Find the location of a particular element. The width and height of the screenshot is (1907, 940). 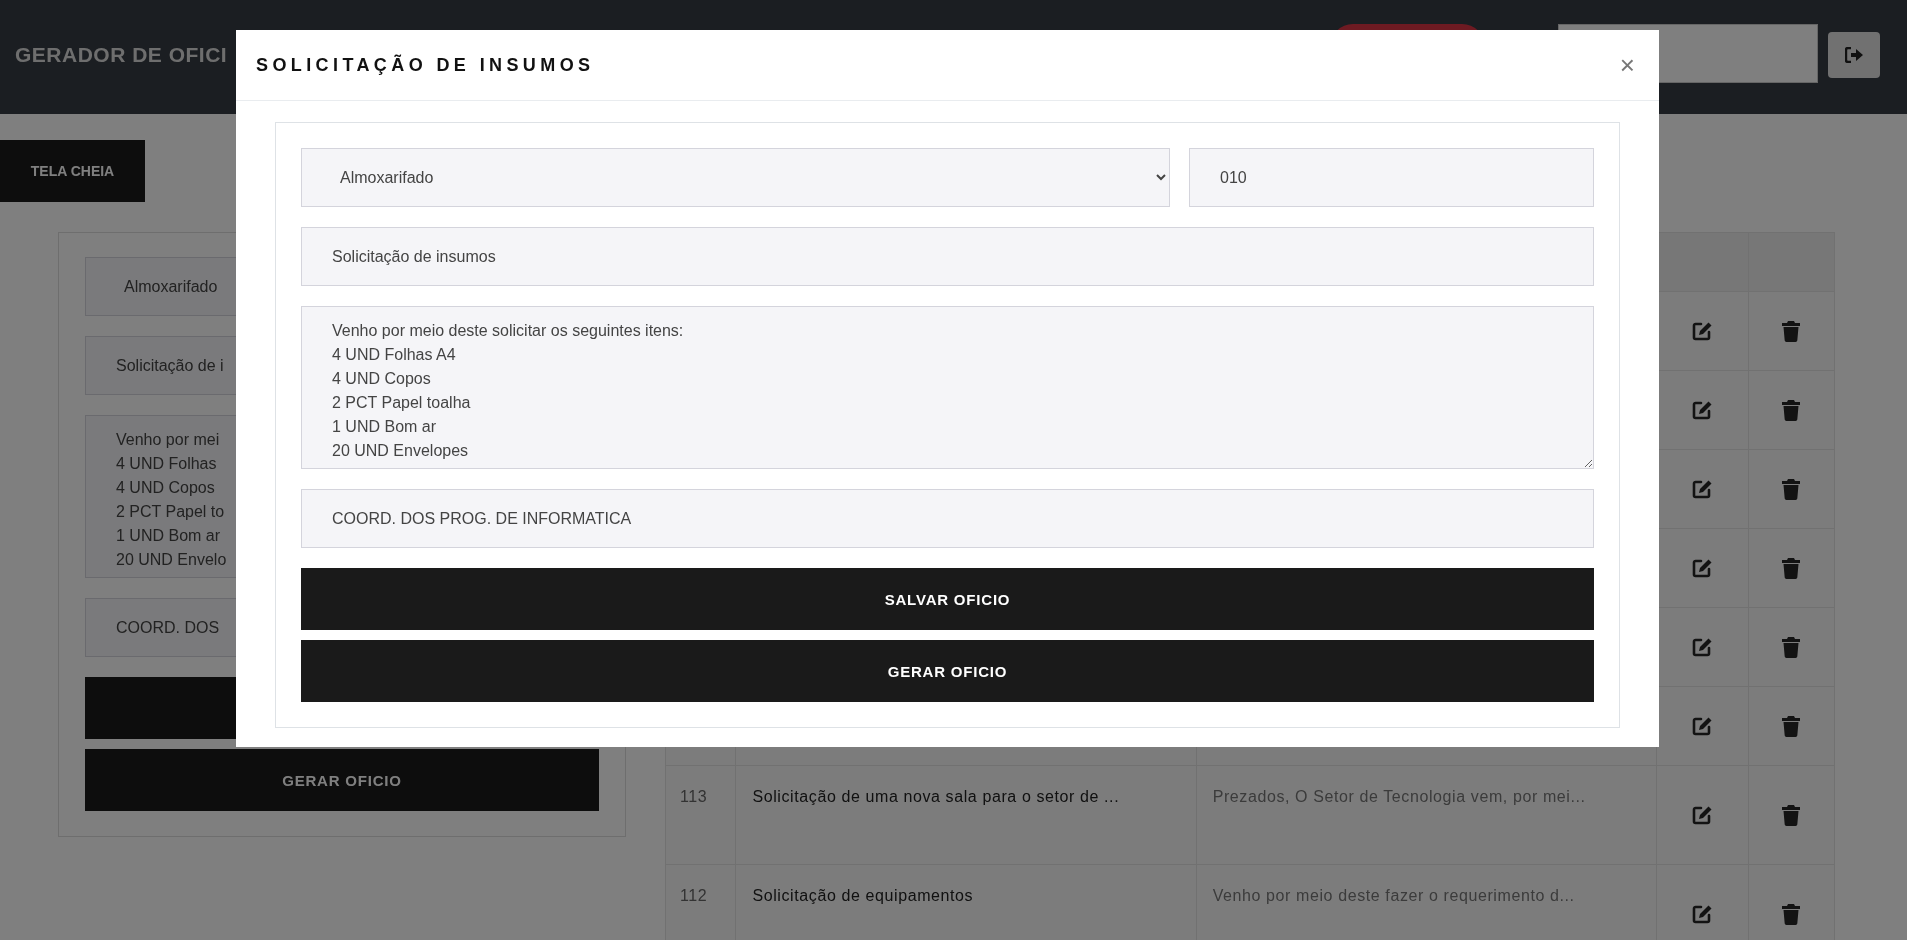

sector-field: COORD. DOS PROG. DE INFORMATICA is located at coordinates (947, 518).